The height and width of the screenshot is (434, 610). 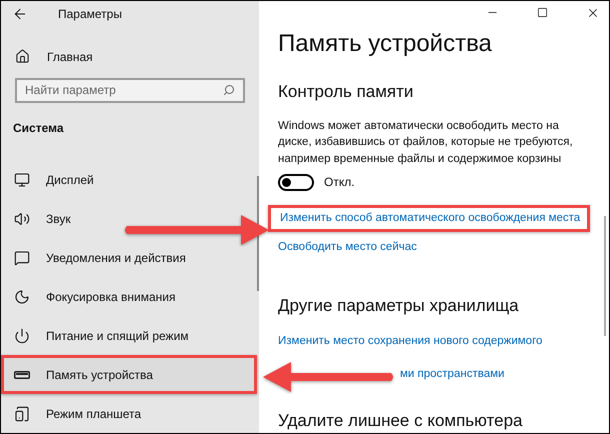 What do you see at coordinates (229, 90) in the screenshot?
I see `search-icon` at bounding box center [229, 90].